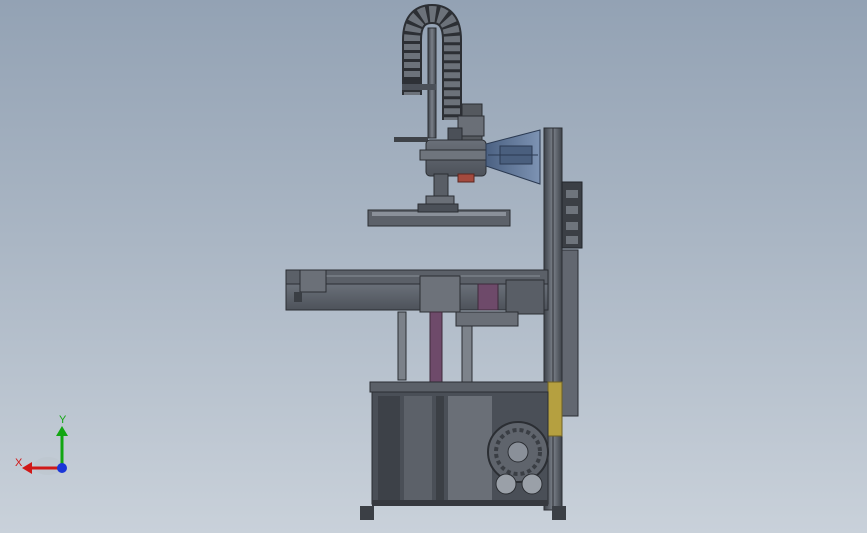 The width and height of the screenshot is (867, 533). I want to click on coordinate-triad: Y X, so click(41, 444).